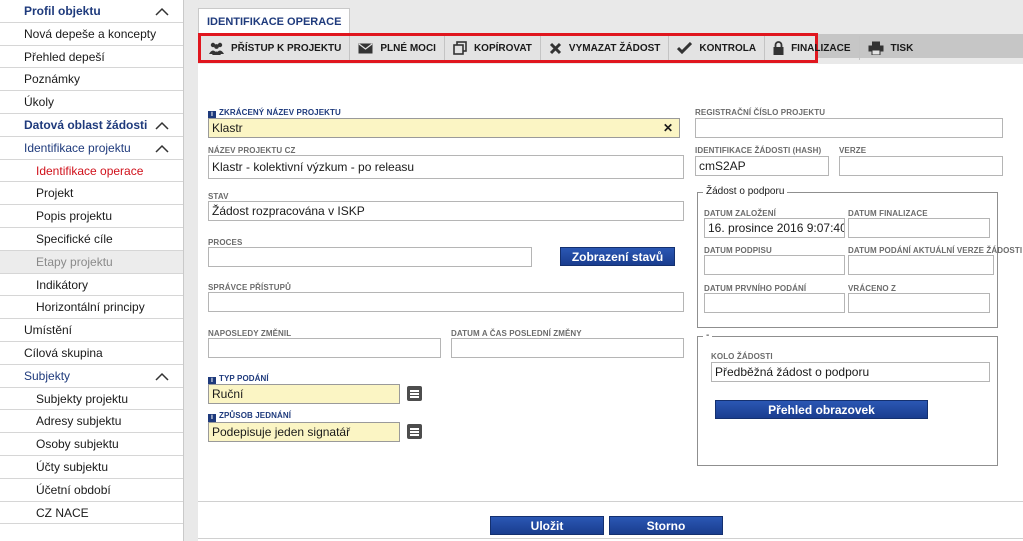  Describe the element at coordinates (444, 128) in the screenshot. I see `zkraceny-nazev-input: Klastr ✕` at that location.